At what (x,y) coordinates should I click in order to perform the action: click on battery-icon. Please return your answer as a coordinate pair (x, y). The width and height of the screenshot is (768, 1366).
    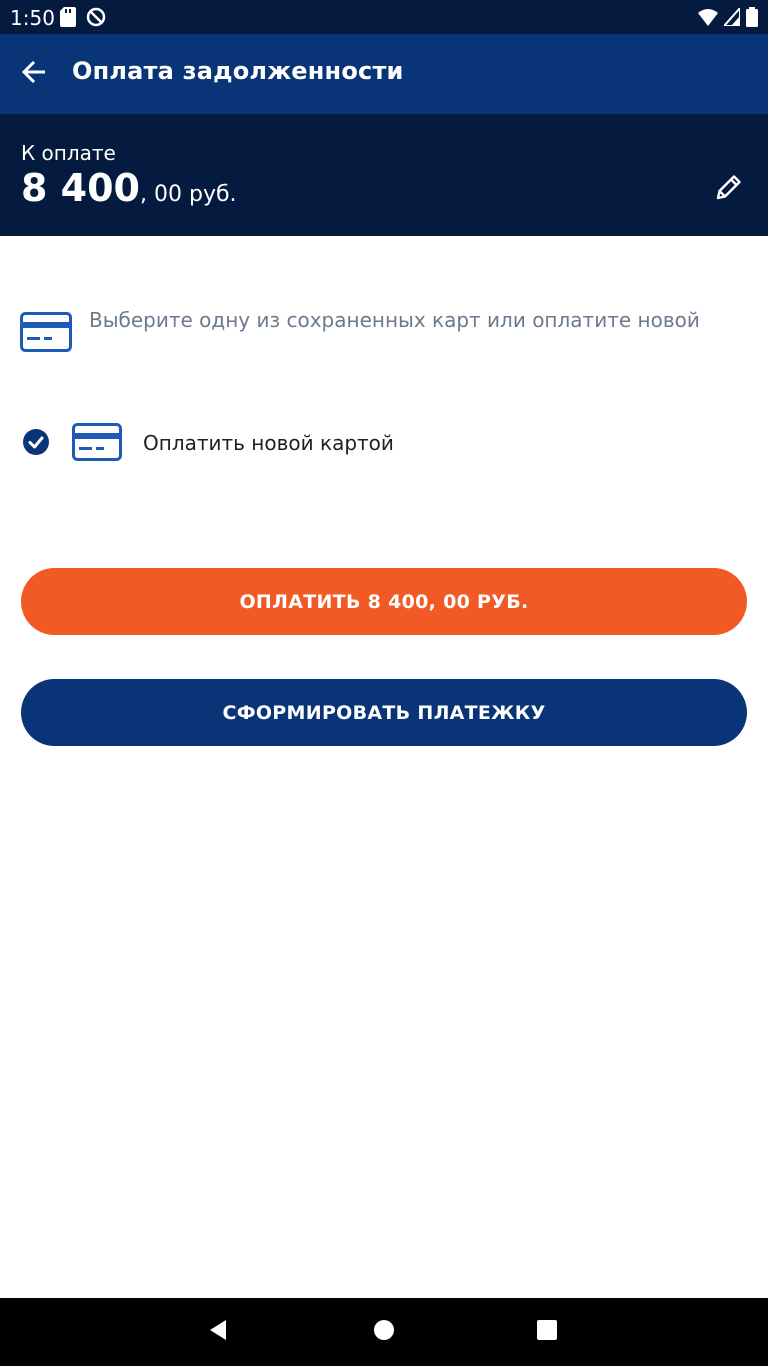
    Looking at the image, I should click on (752, 19).